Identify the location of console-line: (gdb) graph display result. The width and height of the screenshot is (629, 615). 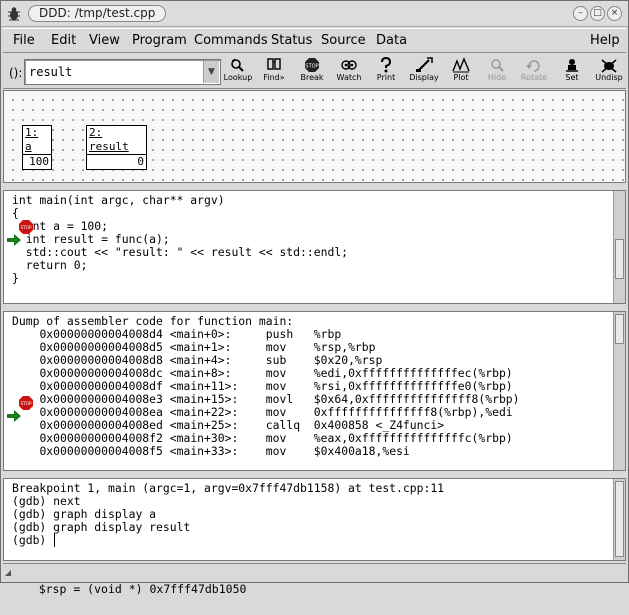
(101, 527).